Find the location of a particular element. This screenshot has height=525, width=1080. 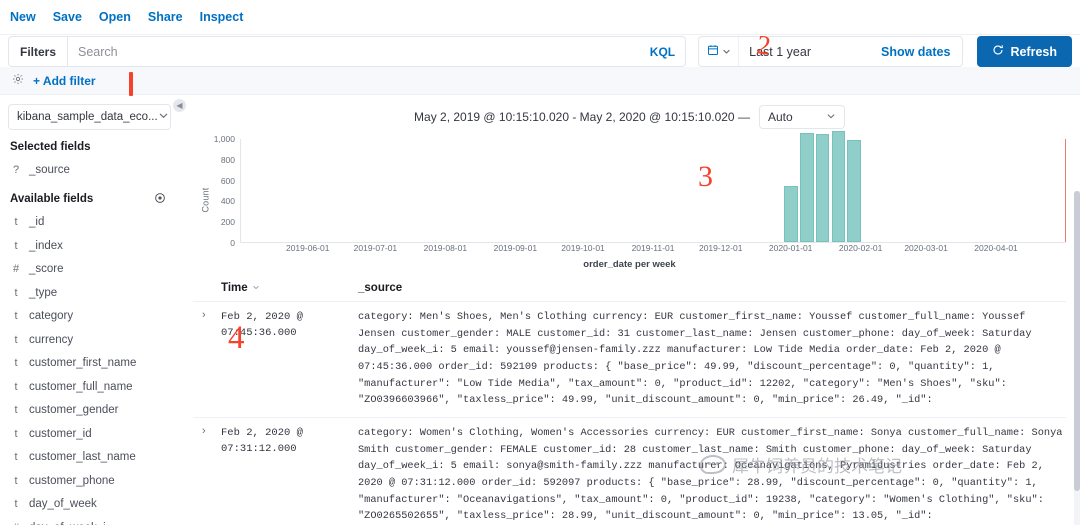

field-name: _id is located at coordinates (37, 222).